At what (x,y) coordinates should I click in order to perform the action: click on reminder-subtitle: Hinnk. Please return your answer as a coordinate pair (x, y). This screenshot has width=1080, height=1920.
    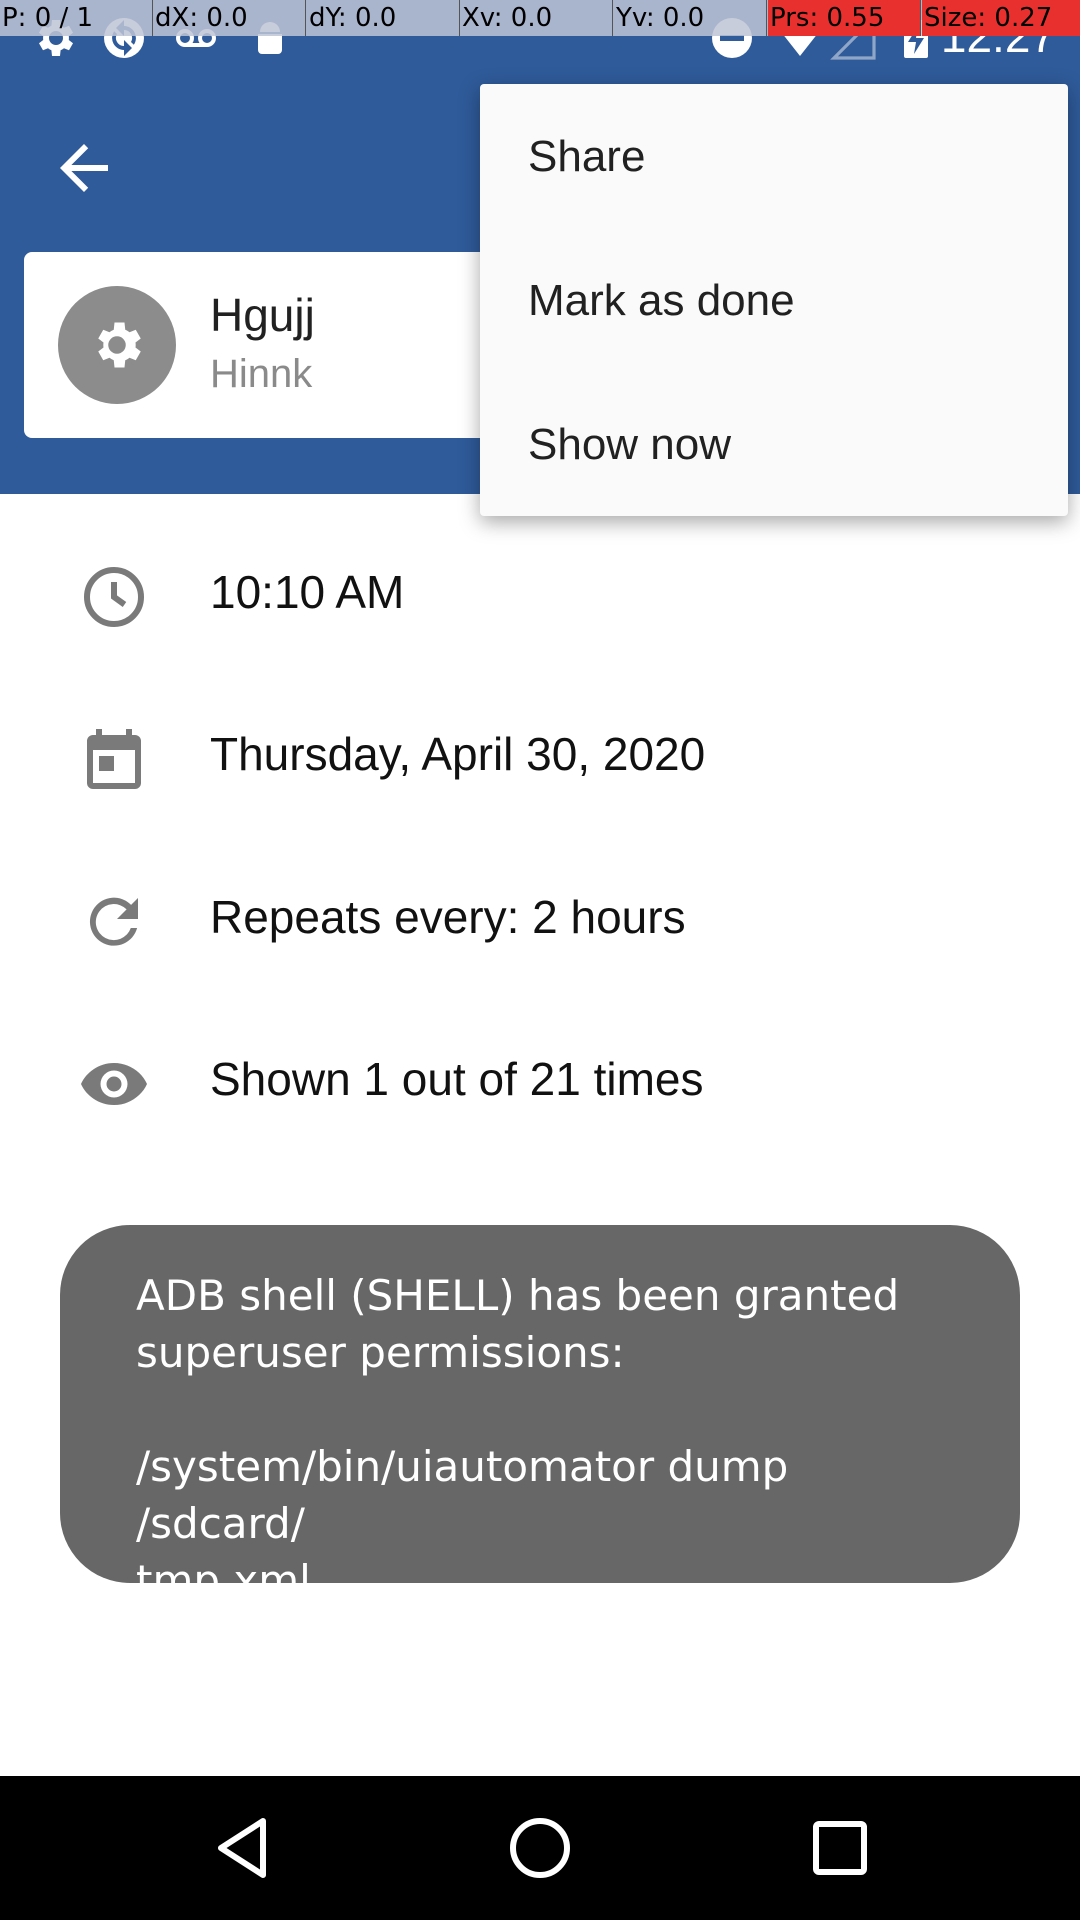
    Looking at the image, I should click on (261, 374).